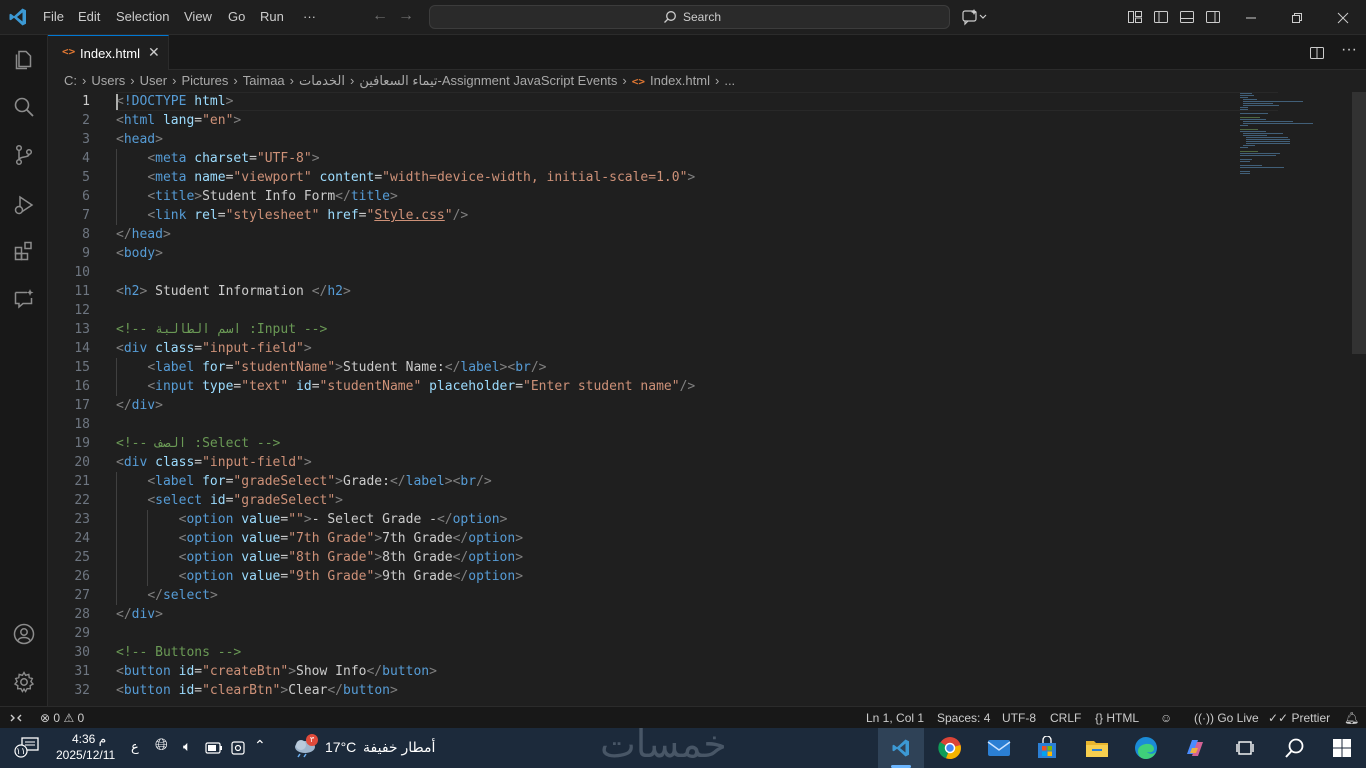 This screenshot has height=768, width=1366. Describe the element at coordinates (1213, 17) in the screenshot. I see `toggle-secondary-sidebar-icon` at that location.